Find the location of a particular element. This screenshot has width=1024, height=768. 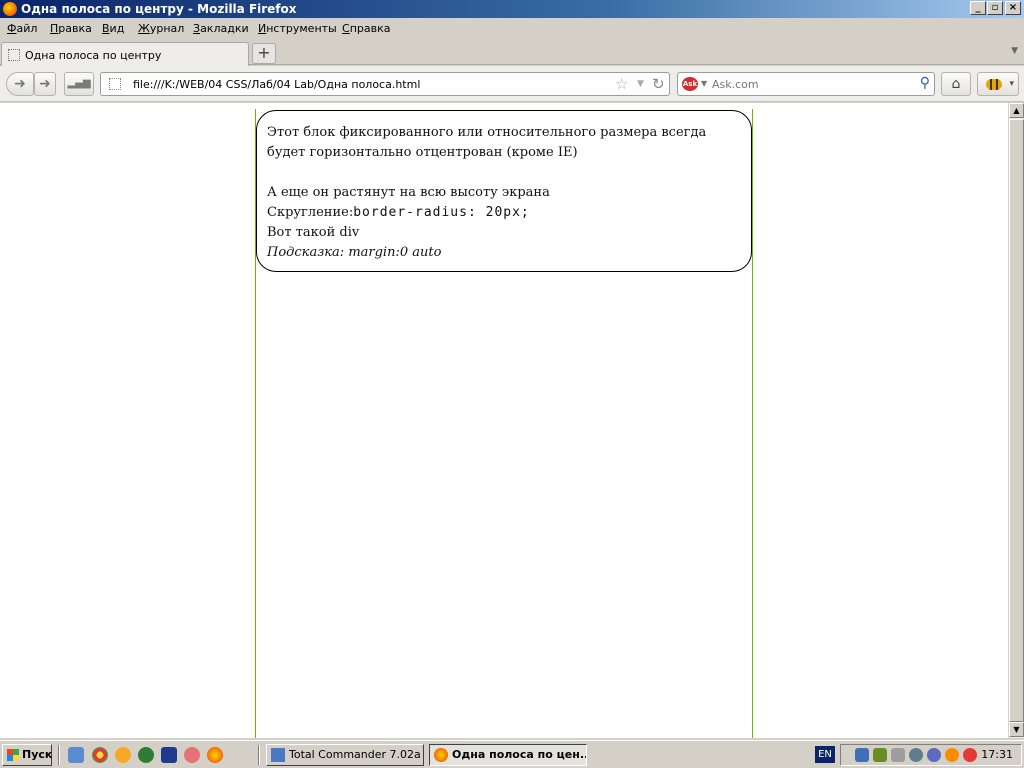

back-button: ➜ is located at coordinates (20, 84).